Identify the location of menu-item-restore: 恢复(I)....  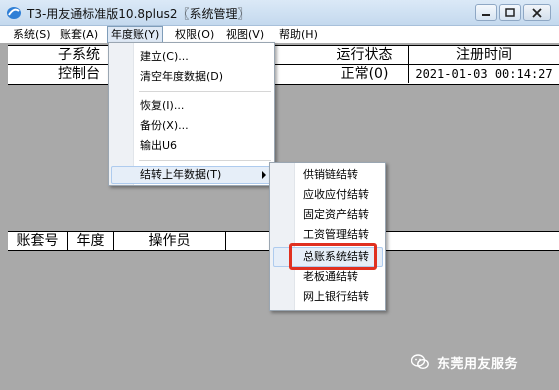
(162, 106).